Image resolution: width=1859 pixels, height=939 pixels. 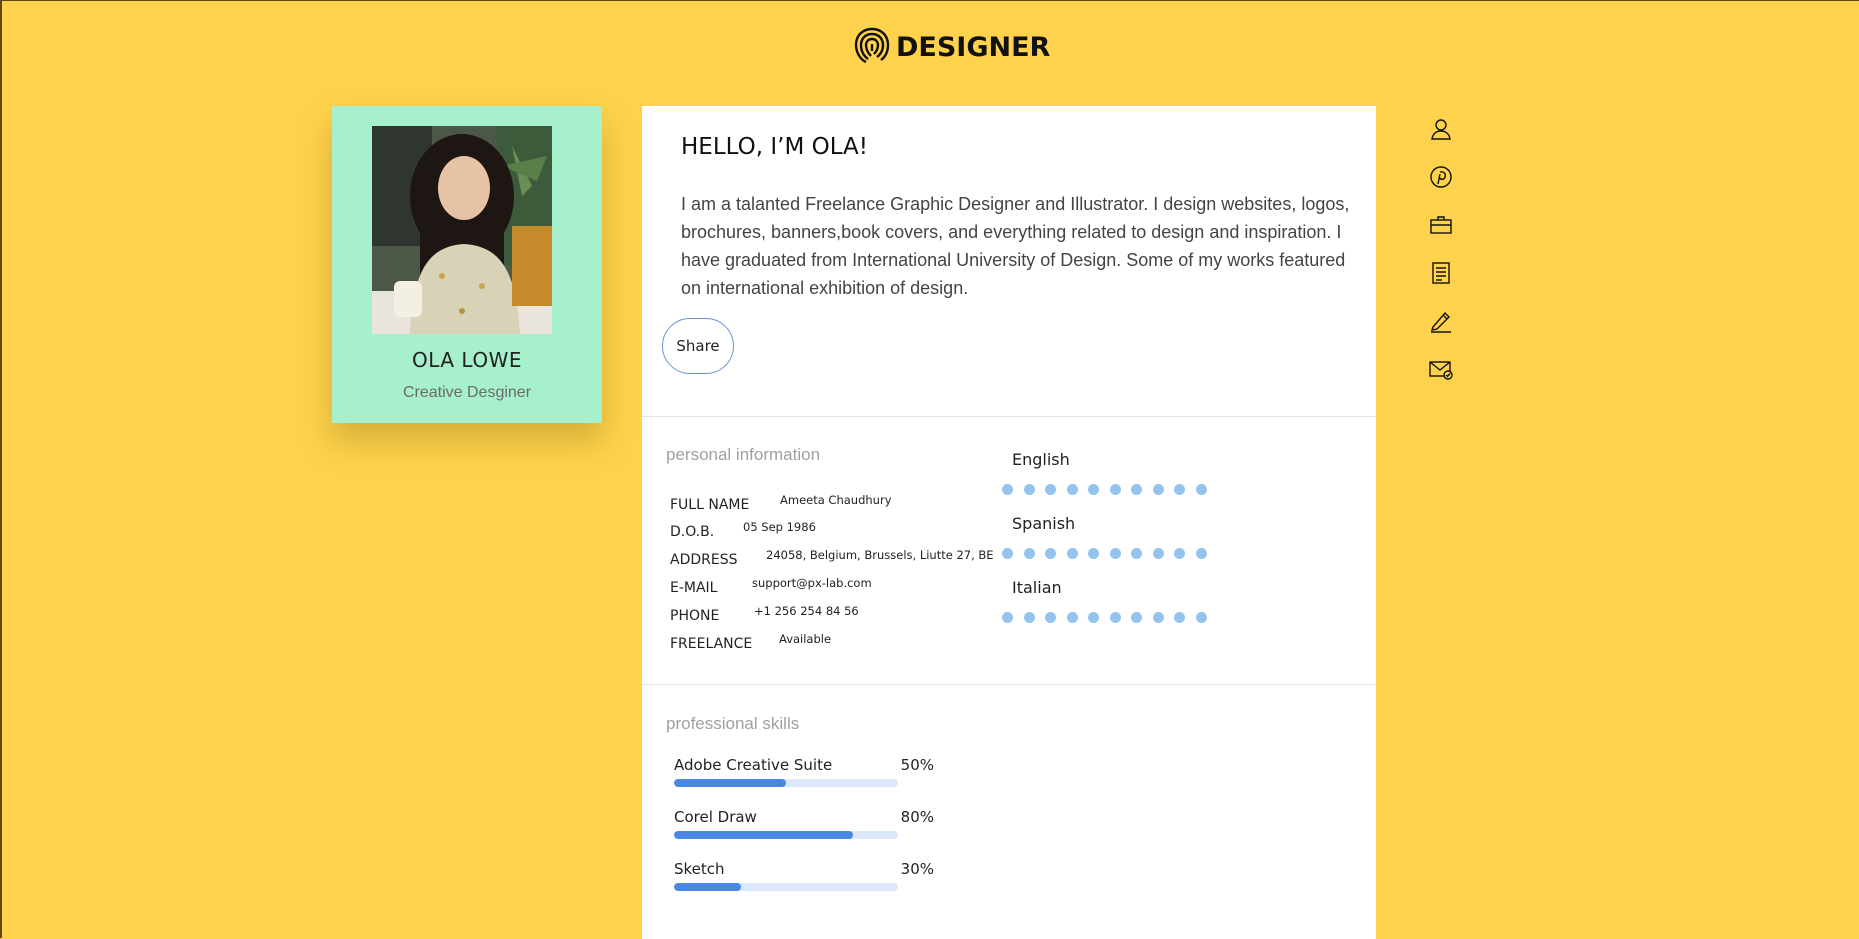 What do you see at coordinates (917, 765) in the screenshot?
I see `skill-percent: 50%` at bounding box center [917, 765].